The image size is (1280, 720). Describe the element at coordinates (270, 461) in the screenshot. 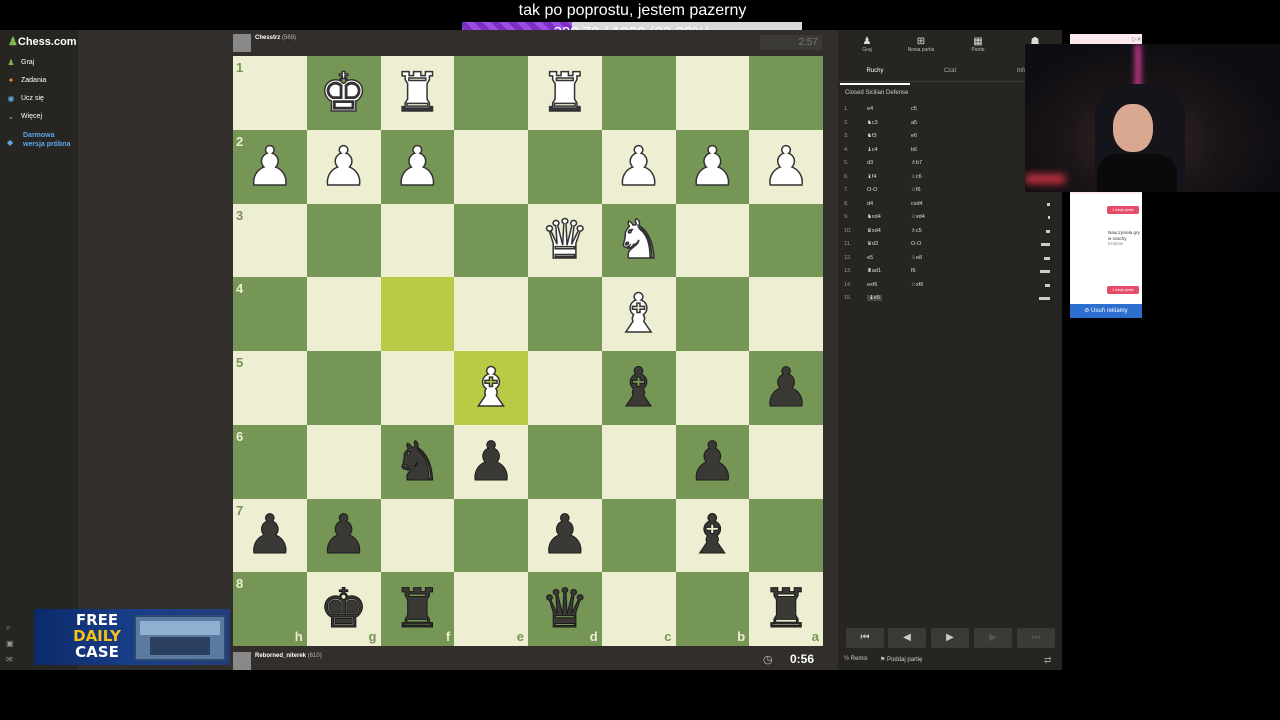

I see `board-square: 6` at that location.